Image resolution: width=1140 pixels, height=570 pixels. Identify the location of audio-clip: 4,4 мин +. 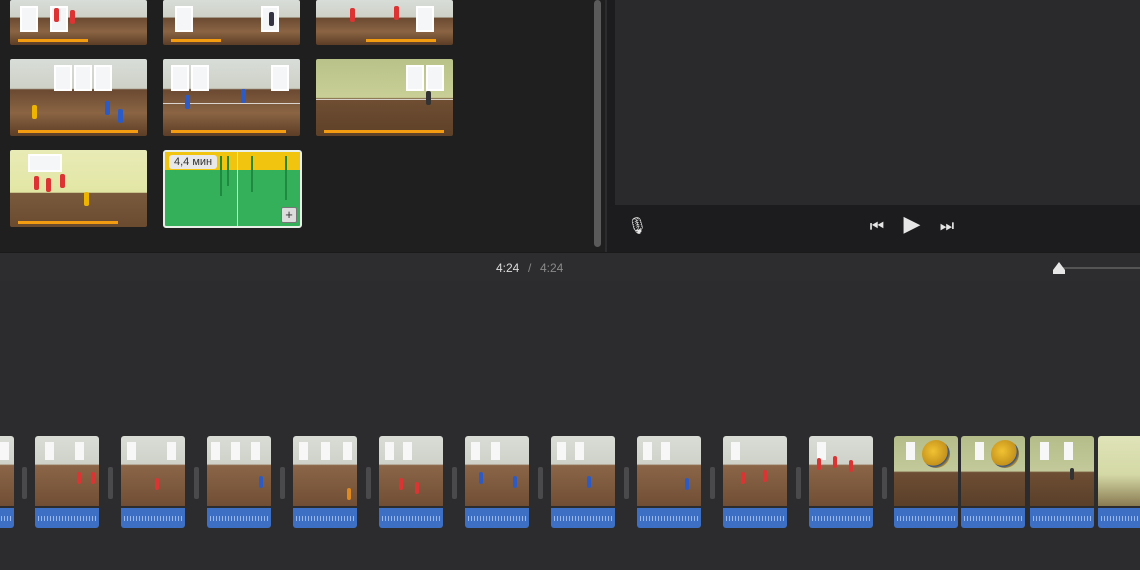
(232, 189).